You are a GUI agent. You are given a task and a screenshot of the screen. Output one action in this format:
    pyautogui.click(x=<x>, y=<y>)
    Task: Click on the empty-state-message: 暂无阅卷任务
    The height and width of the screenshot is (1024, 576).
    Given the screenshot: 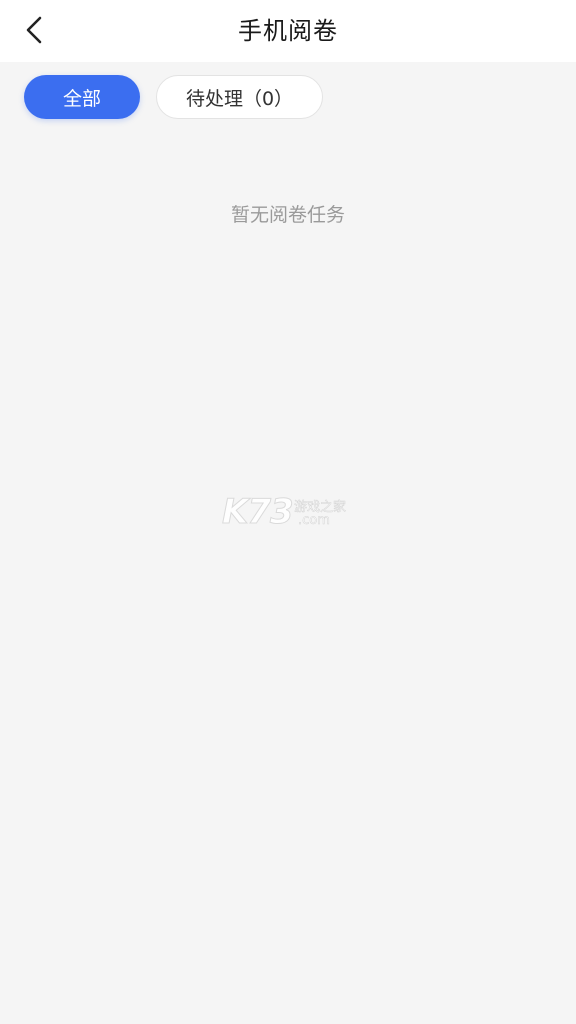 What is the action you would take?
    pyautogui.click(x=287, y=215)
    